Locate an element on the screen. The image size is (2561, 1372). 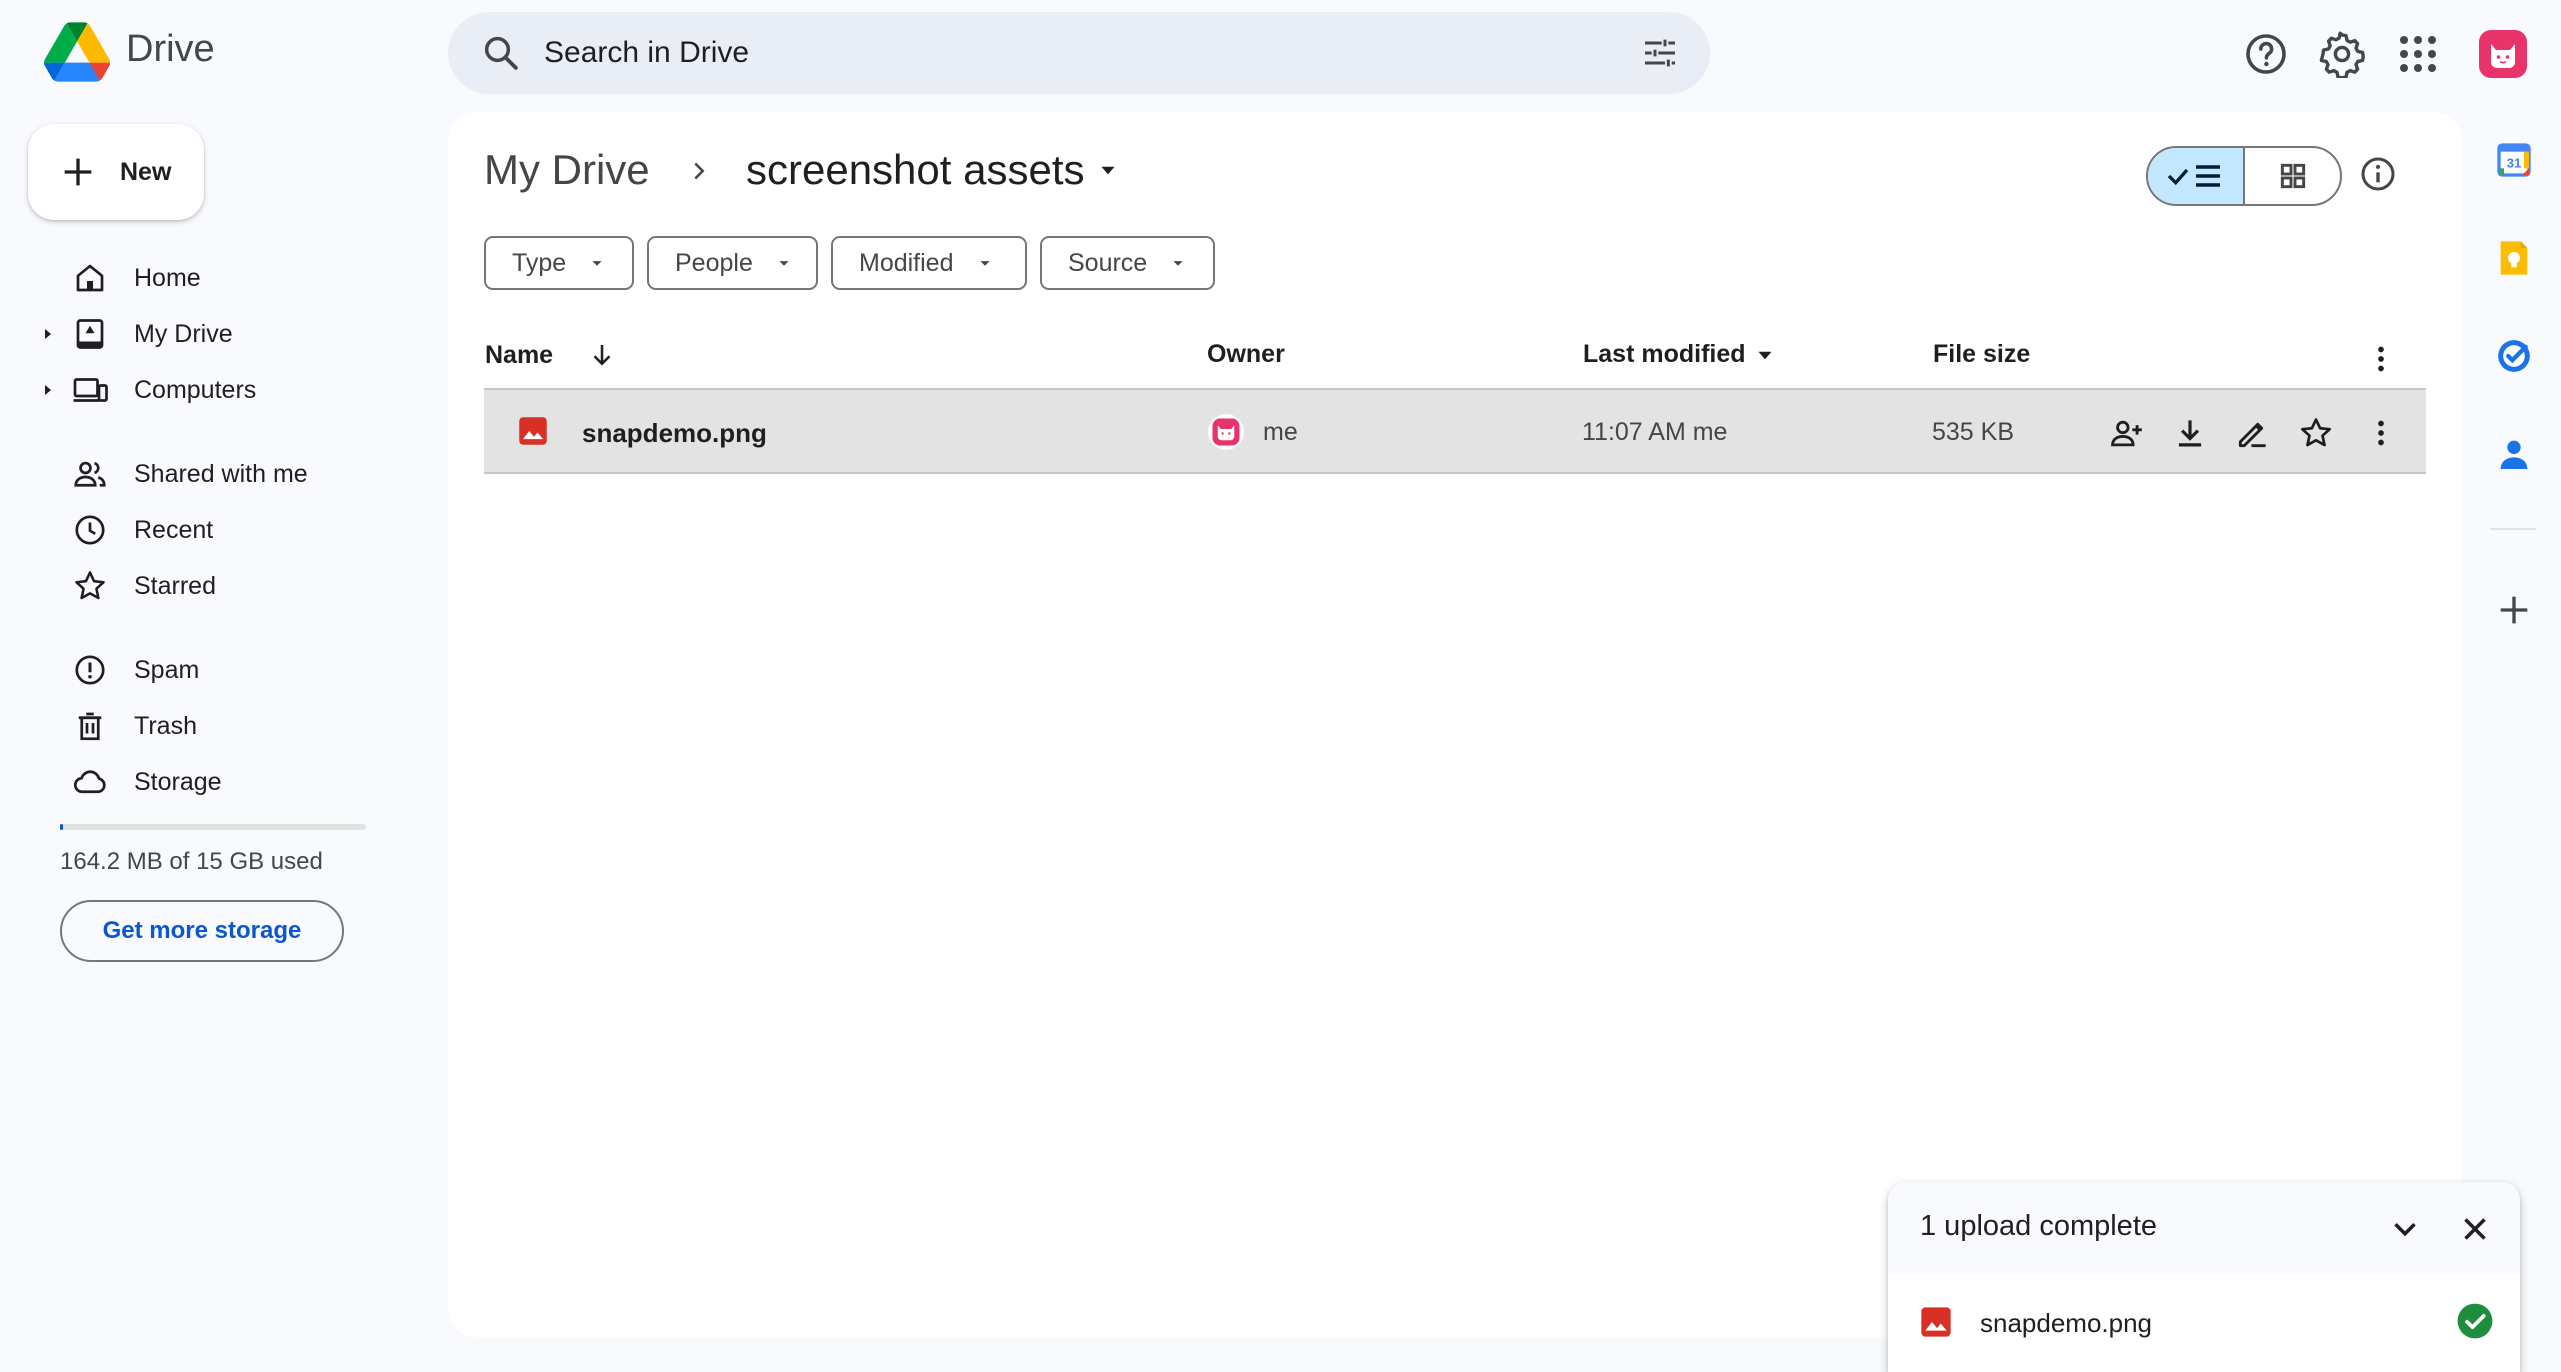
chevron-right-icon is located at coordinates (699, 171).